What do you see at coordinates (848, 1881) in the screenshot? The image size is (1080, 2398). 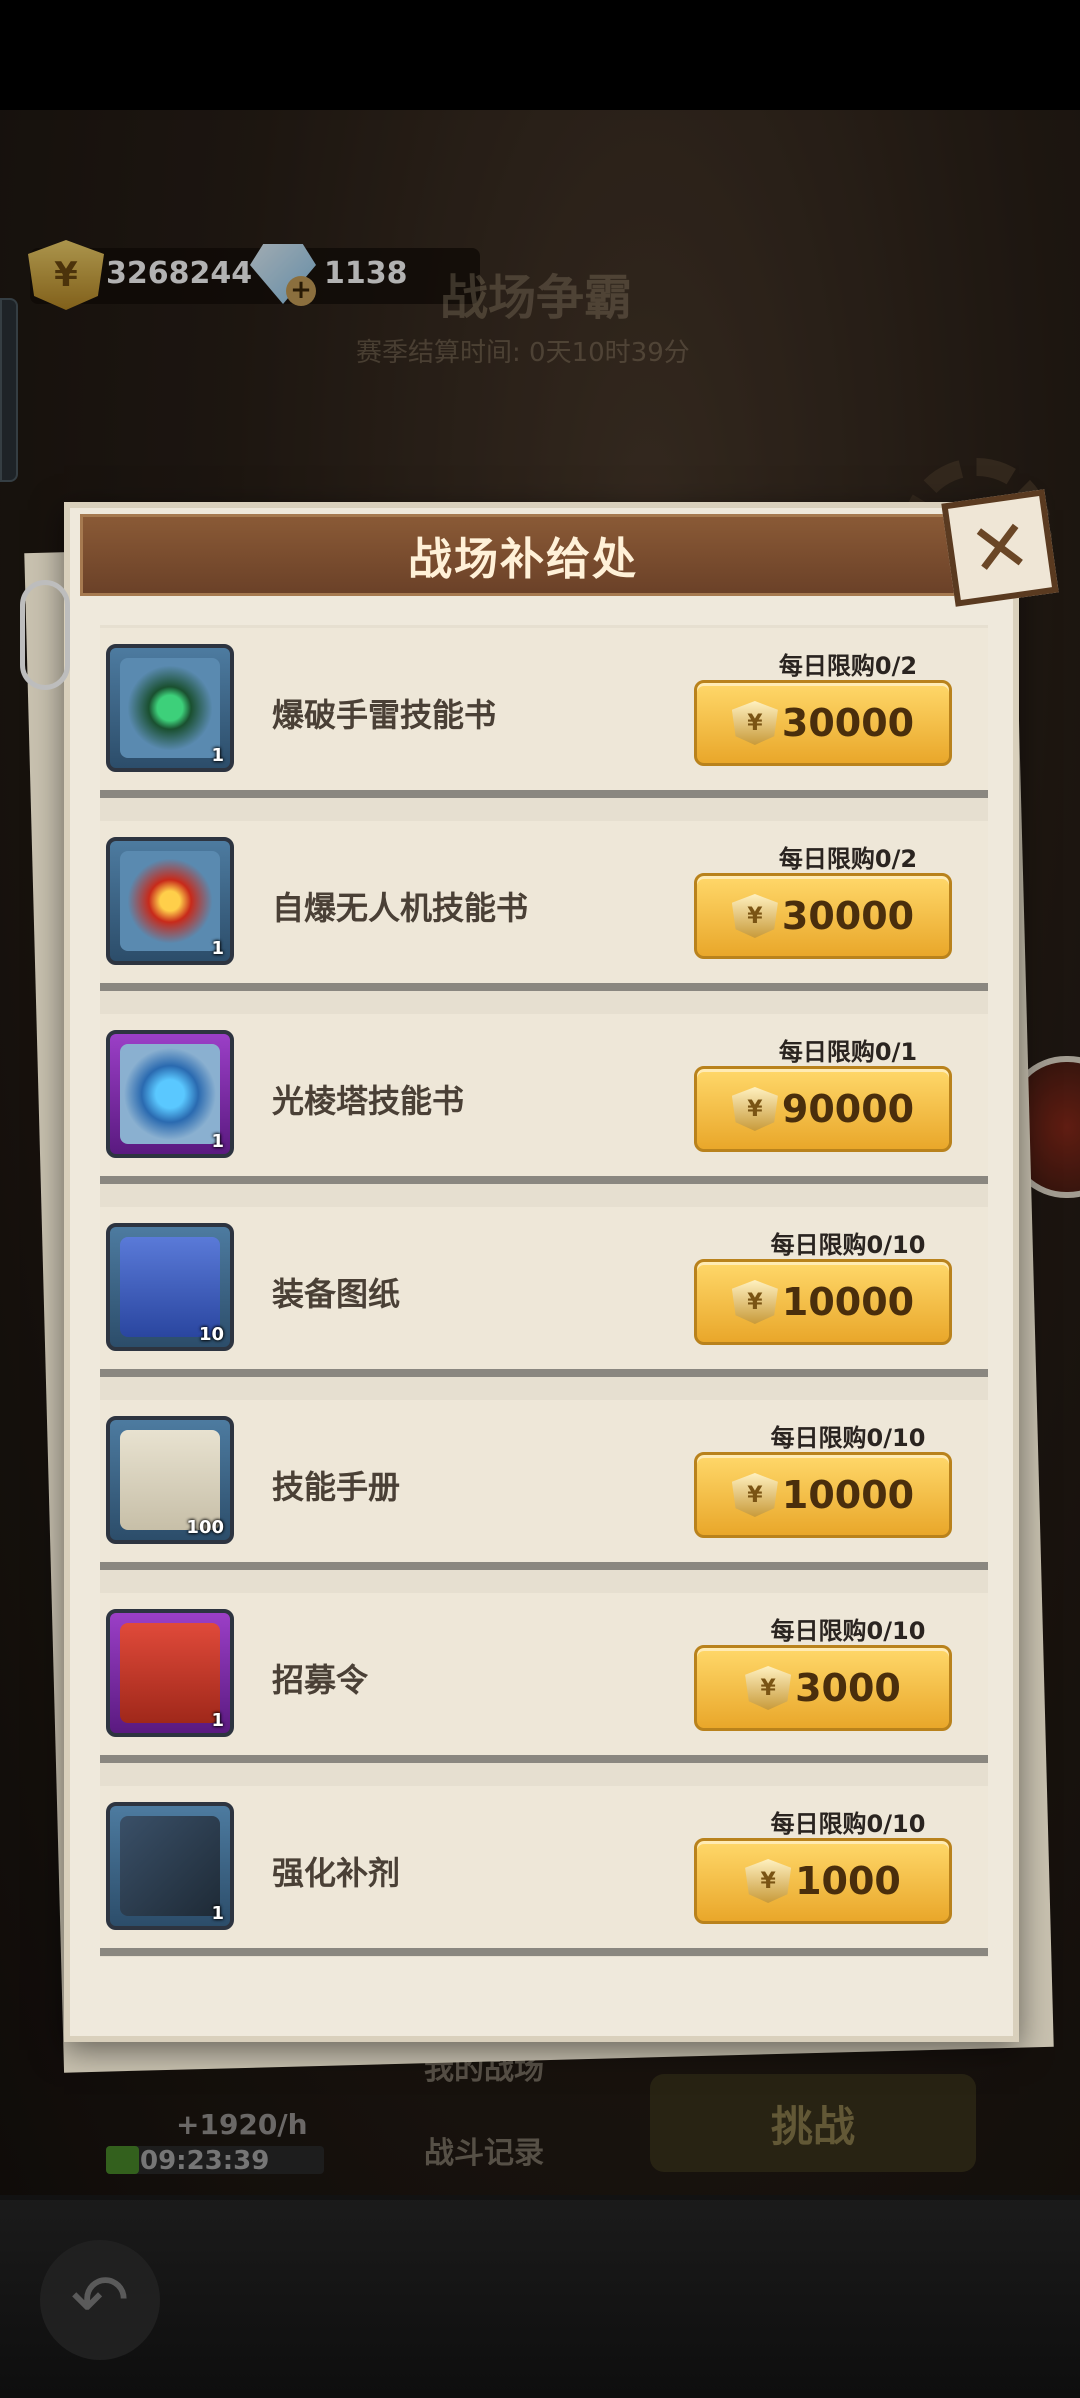 I see `item-price: 1000` at bounding box center [848, 1881].